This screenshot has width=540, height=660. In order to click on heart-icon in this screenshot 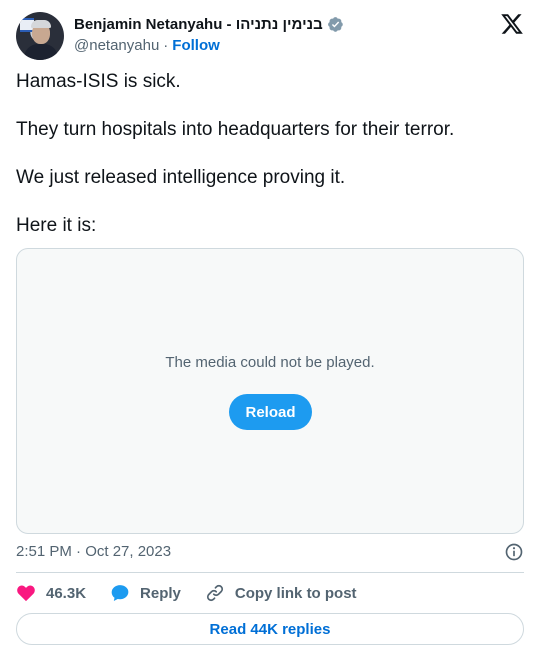, I will do `click(26, 593)`.